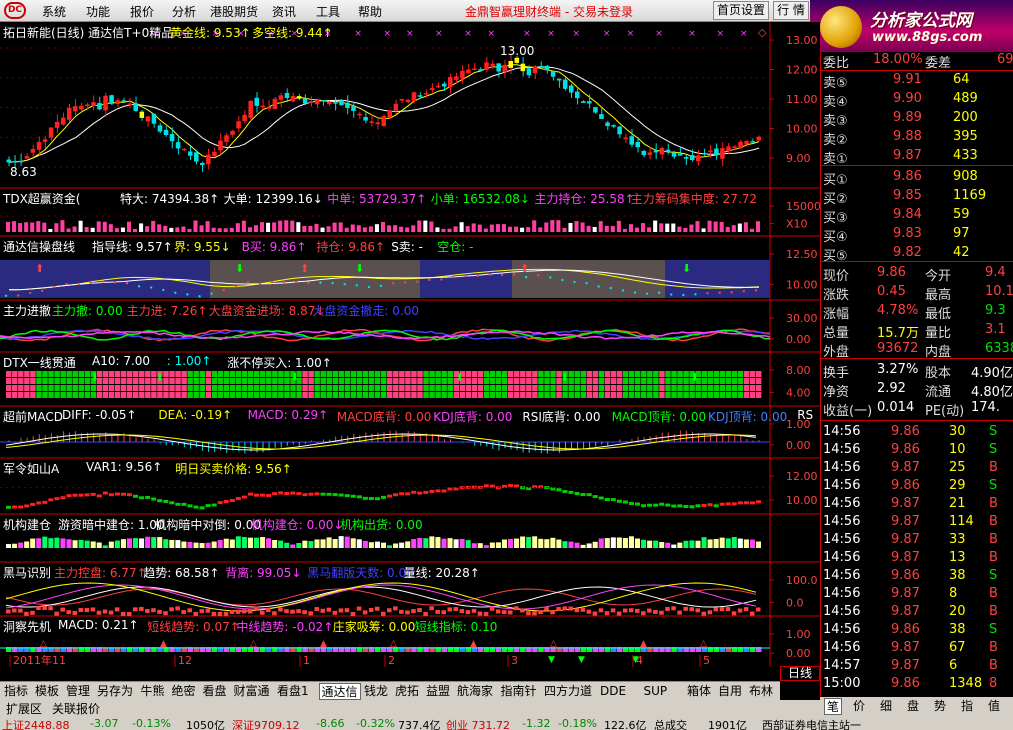 This screenshot has width=1013, height=730. What do you see at coordinates (761, 691) in the screenshot?
I see `template-tab-20: 布林` at bounding box center [761, 691].